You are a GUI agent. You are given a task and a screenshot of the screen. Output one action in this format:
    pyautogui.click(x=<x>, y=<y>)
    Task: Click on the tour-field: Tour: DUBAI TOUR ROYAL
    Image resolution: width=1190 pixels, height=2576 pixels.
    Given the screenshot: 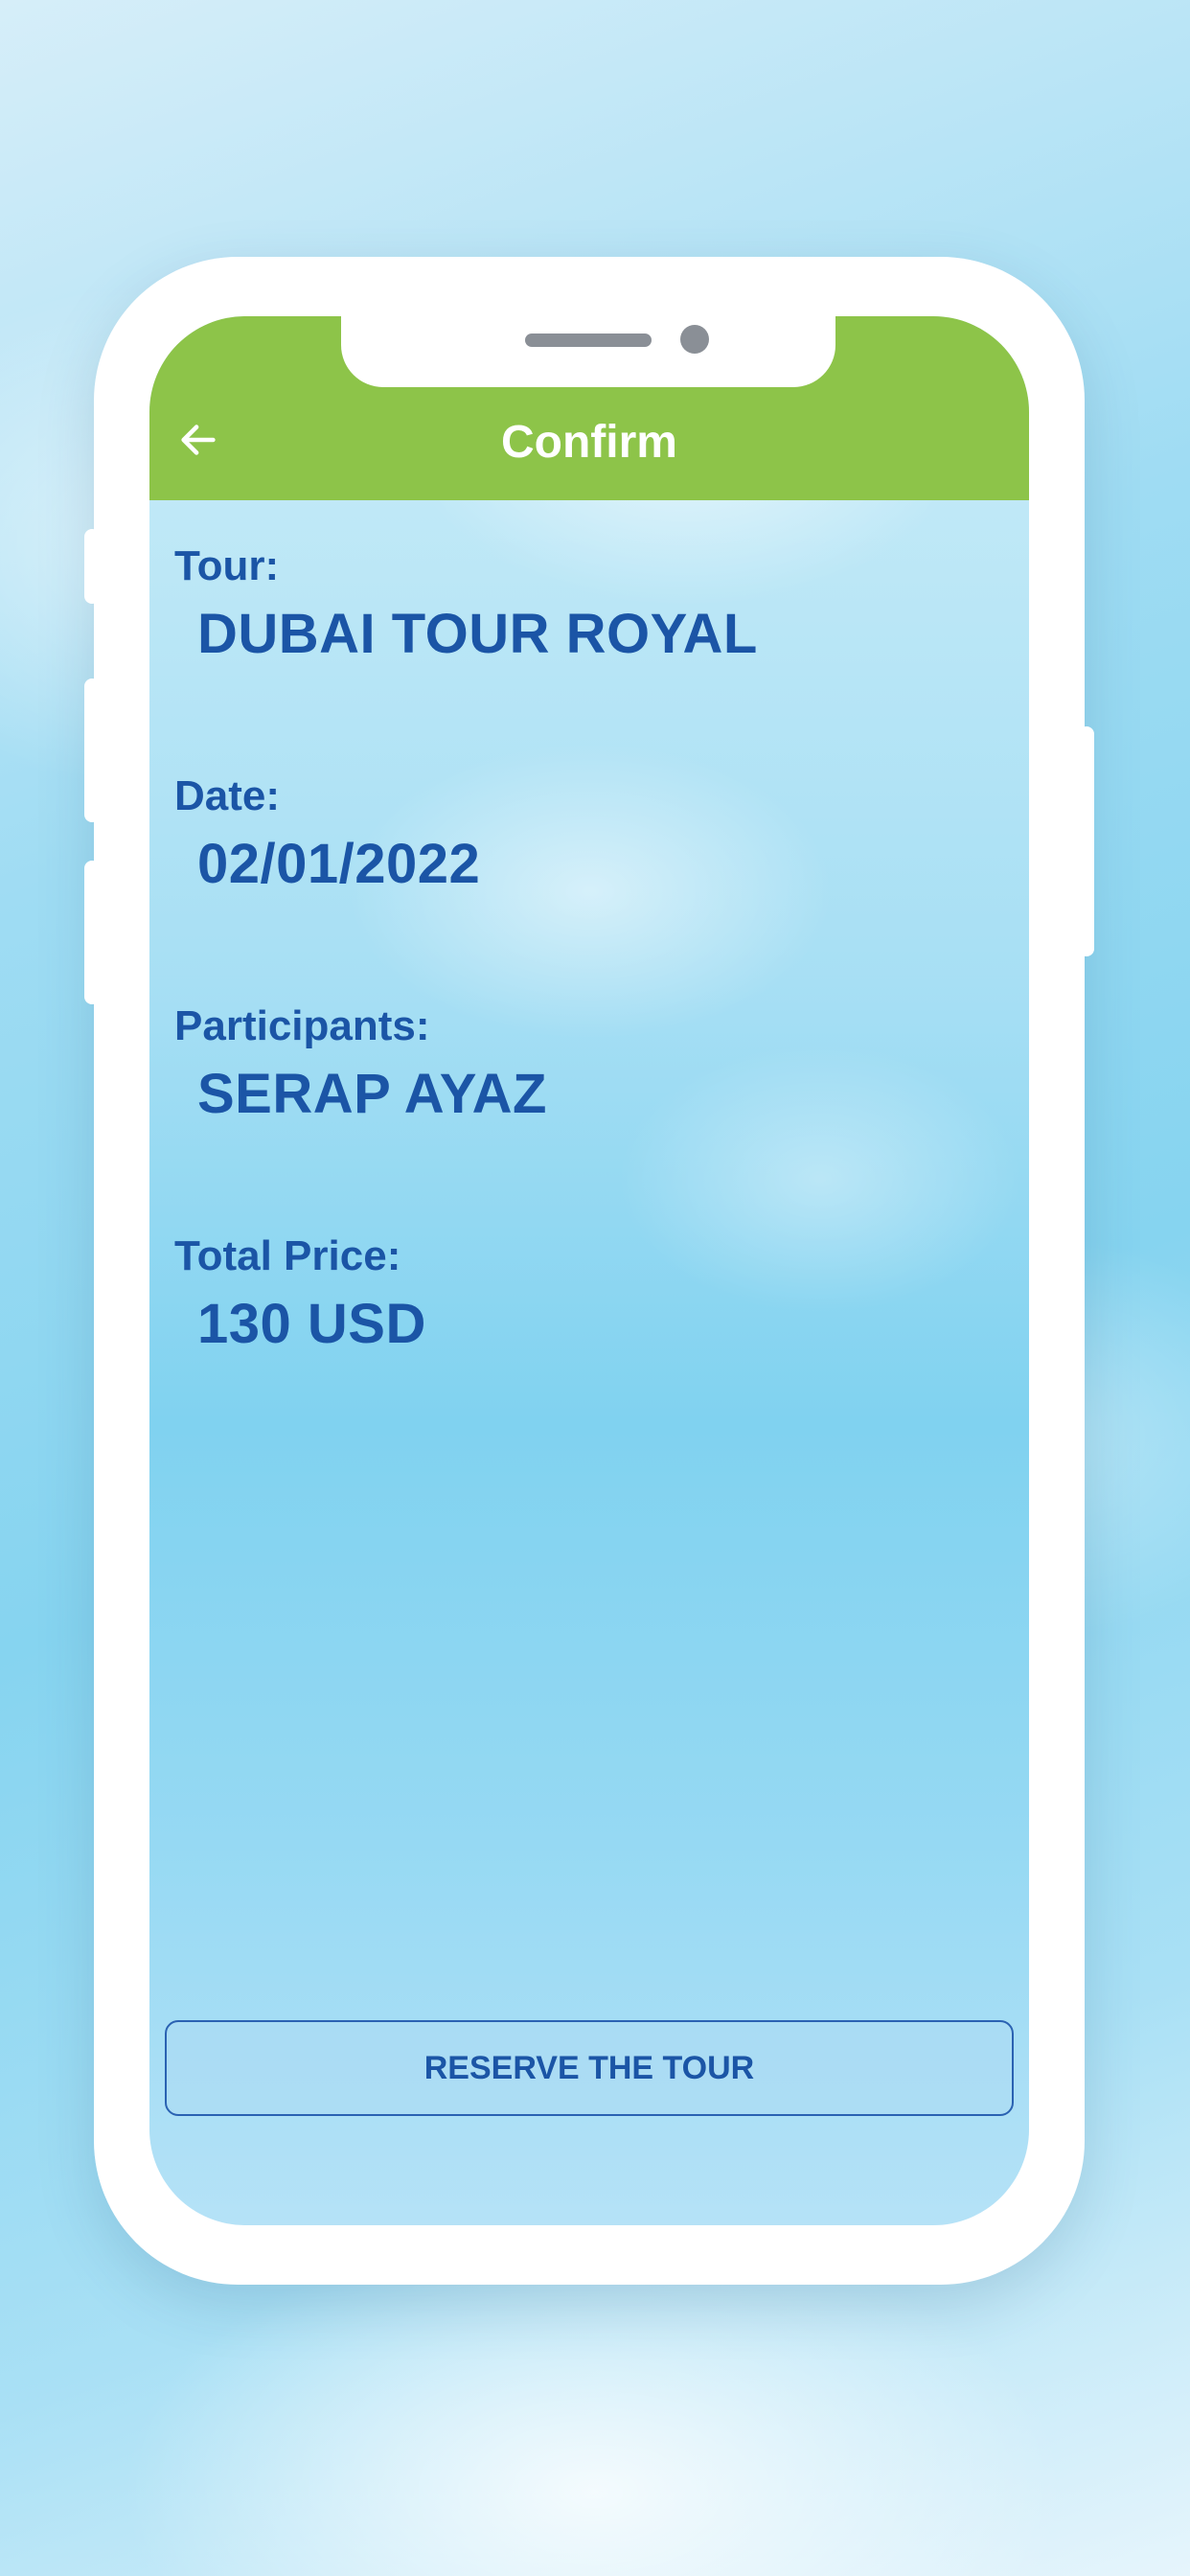 What is the action you would take?
    pyautogui.click(x=466, y=604)
    